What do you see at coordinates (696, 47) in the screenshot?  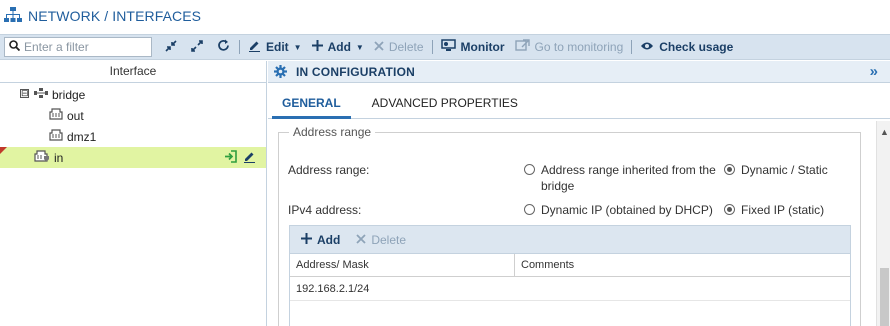 I see `check-usage-label: Check usage` at bounding box center [696, 47].